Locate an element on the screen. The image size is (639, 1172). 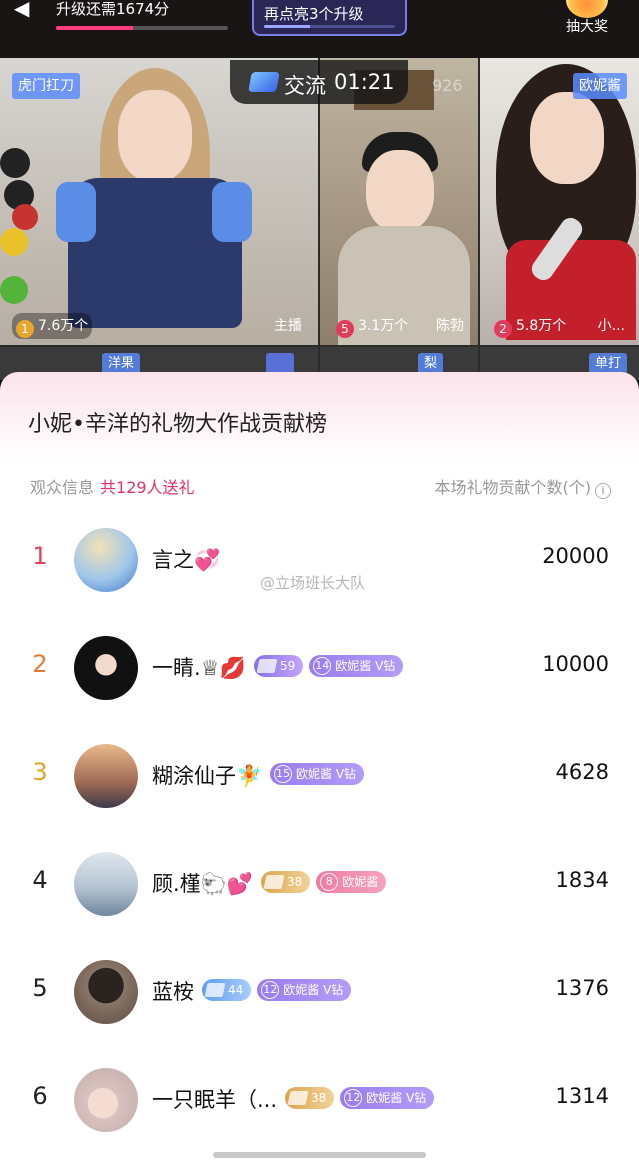
fan-club-badge: 14 欧妮酱 V钻 is located at coordinates (356, 666).